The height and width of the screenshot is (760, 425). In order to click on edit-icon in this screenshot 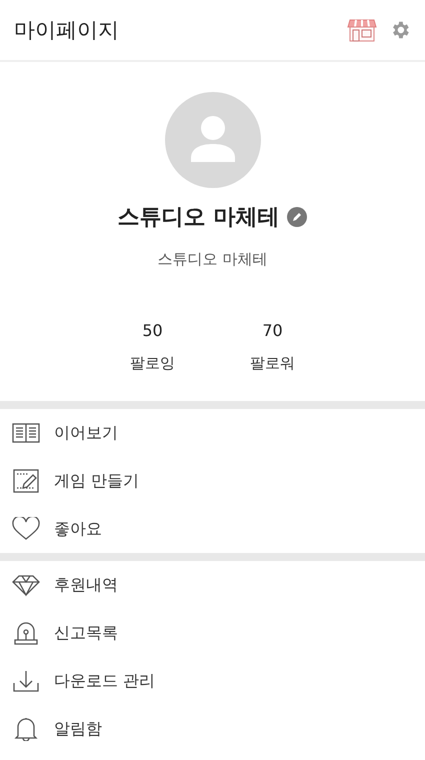, I will do `click(297, 217)`.